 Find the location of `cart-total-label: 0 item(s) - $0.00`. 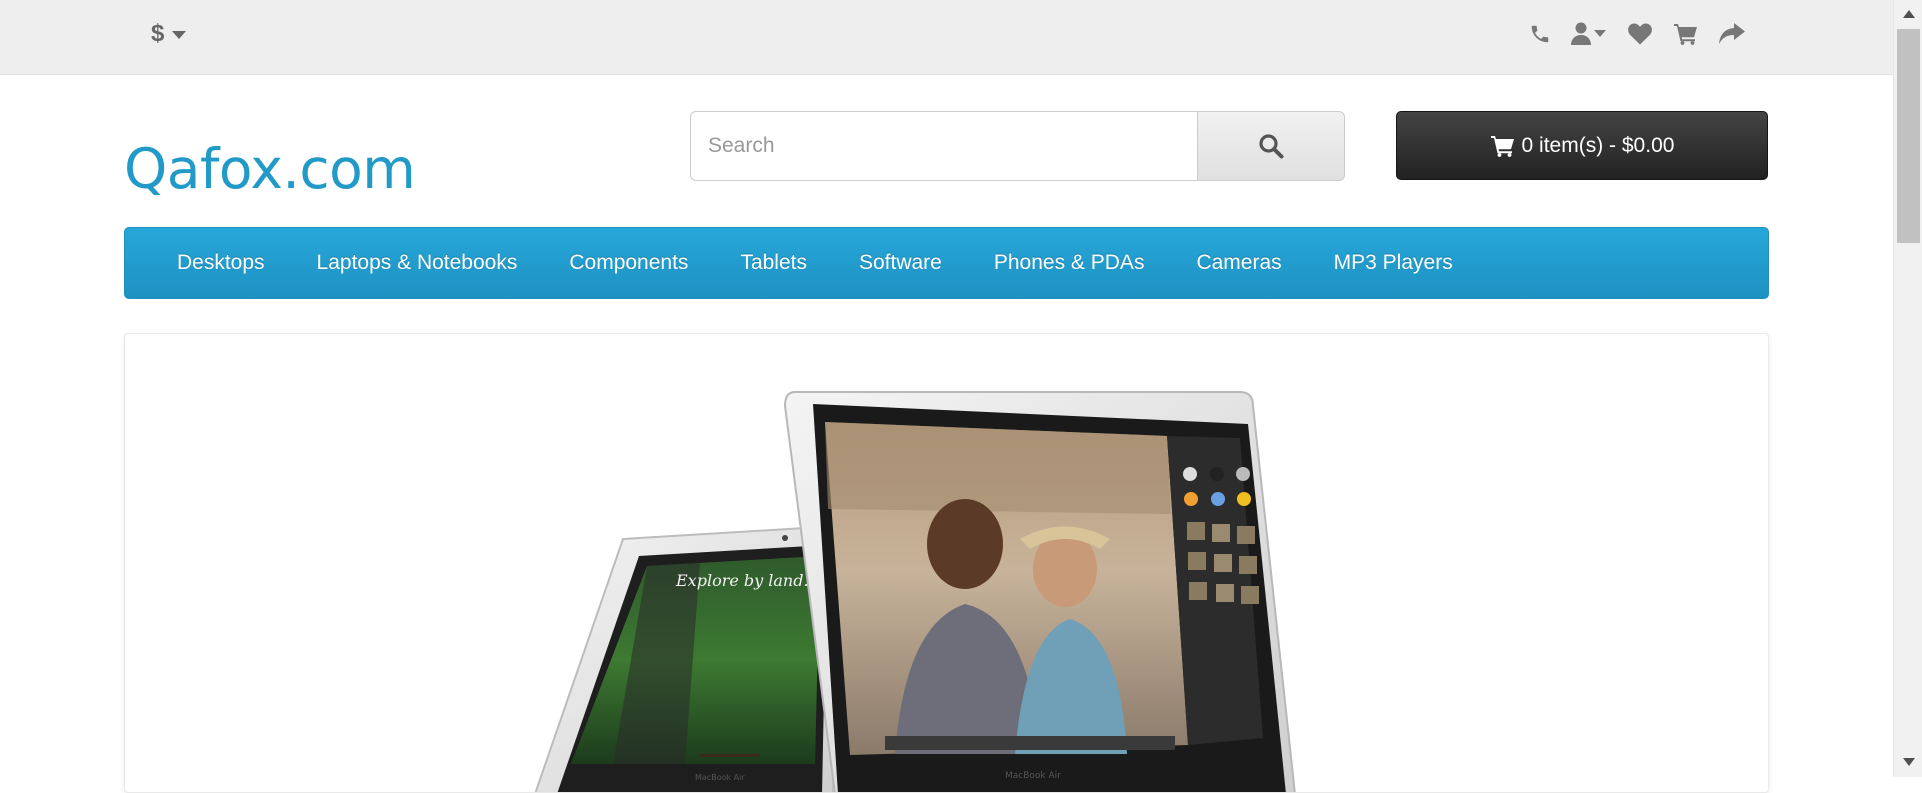

cart-total-label: 0 item(s) - $0.00 is located at coordinates (1598, 145).